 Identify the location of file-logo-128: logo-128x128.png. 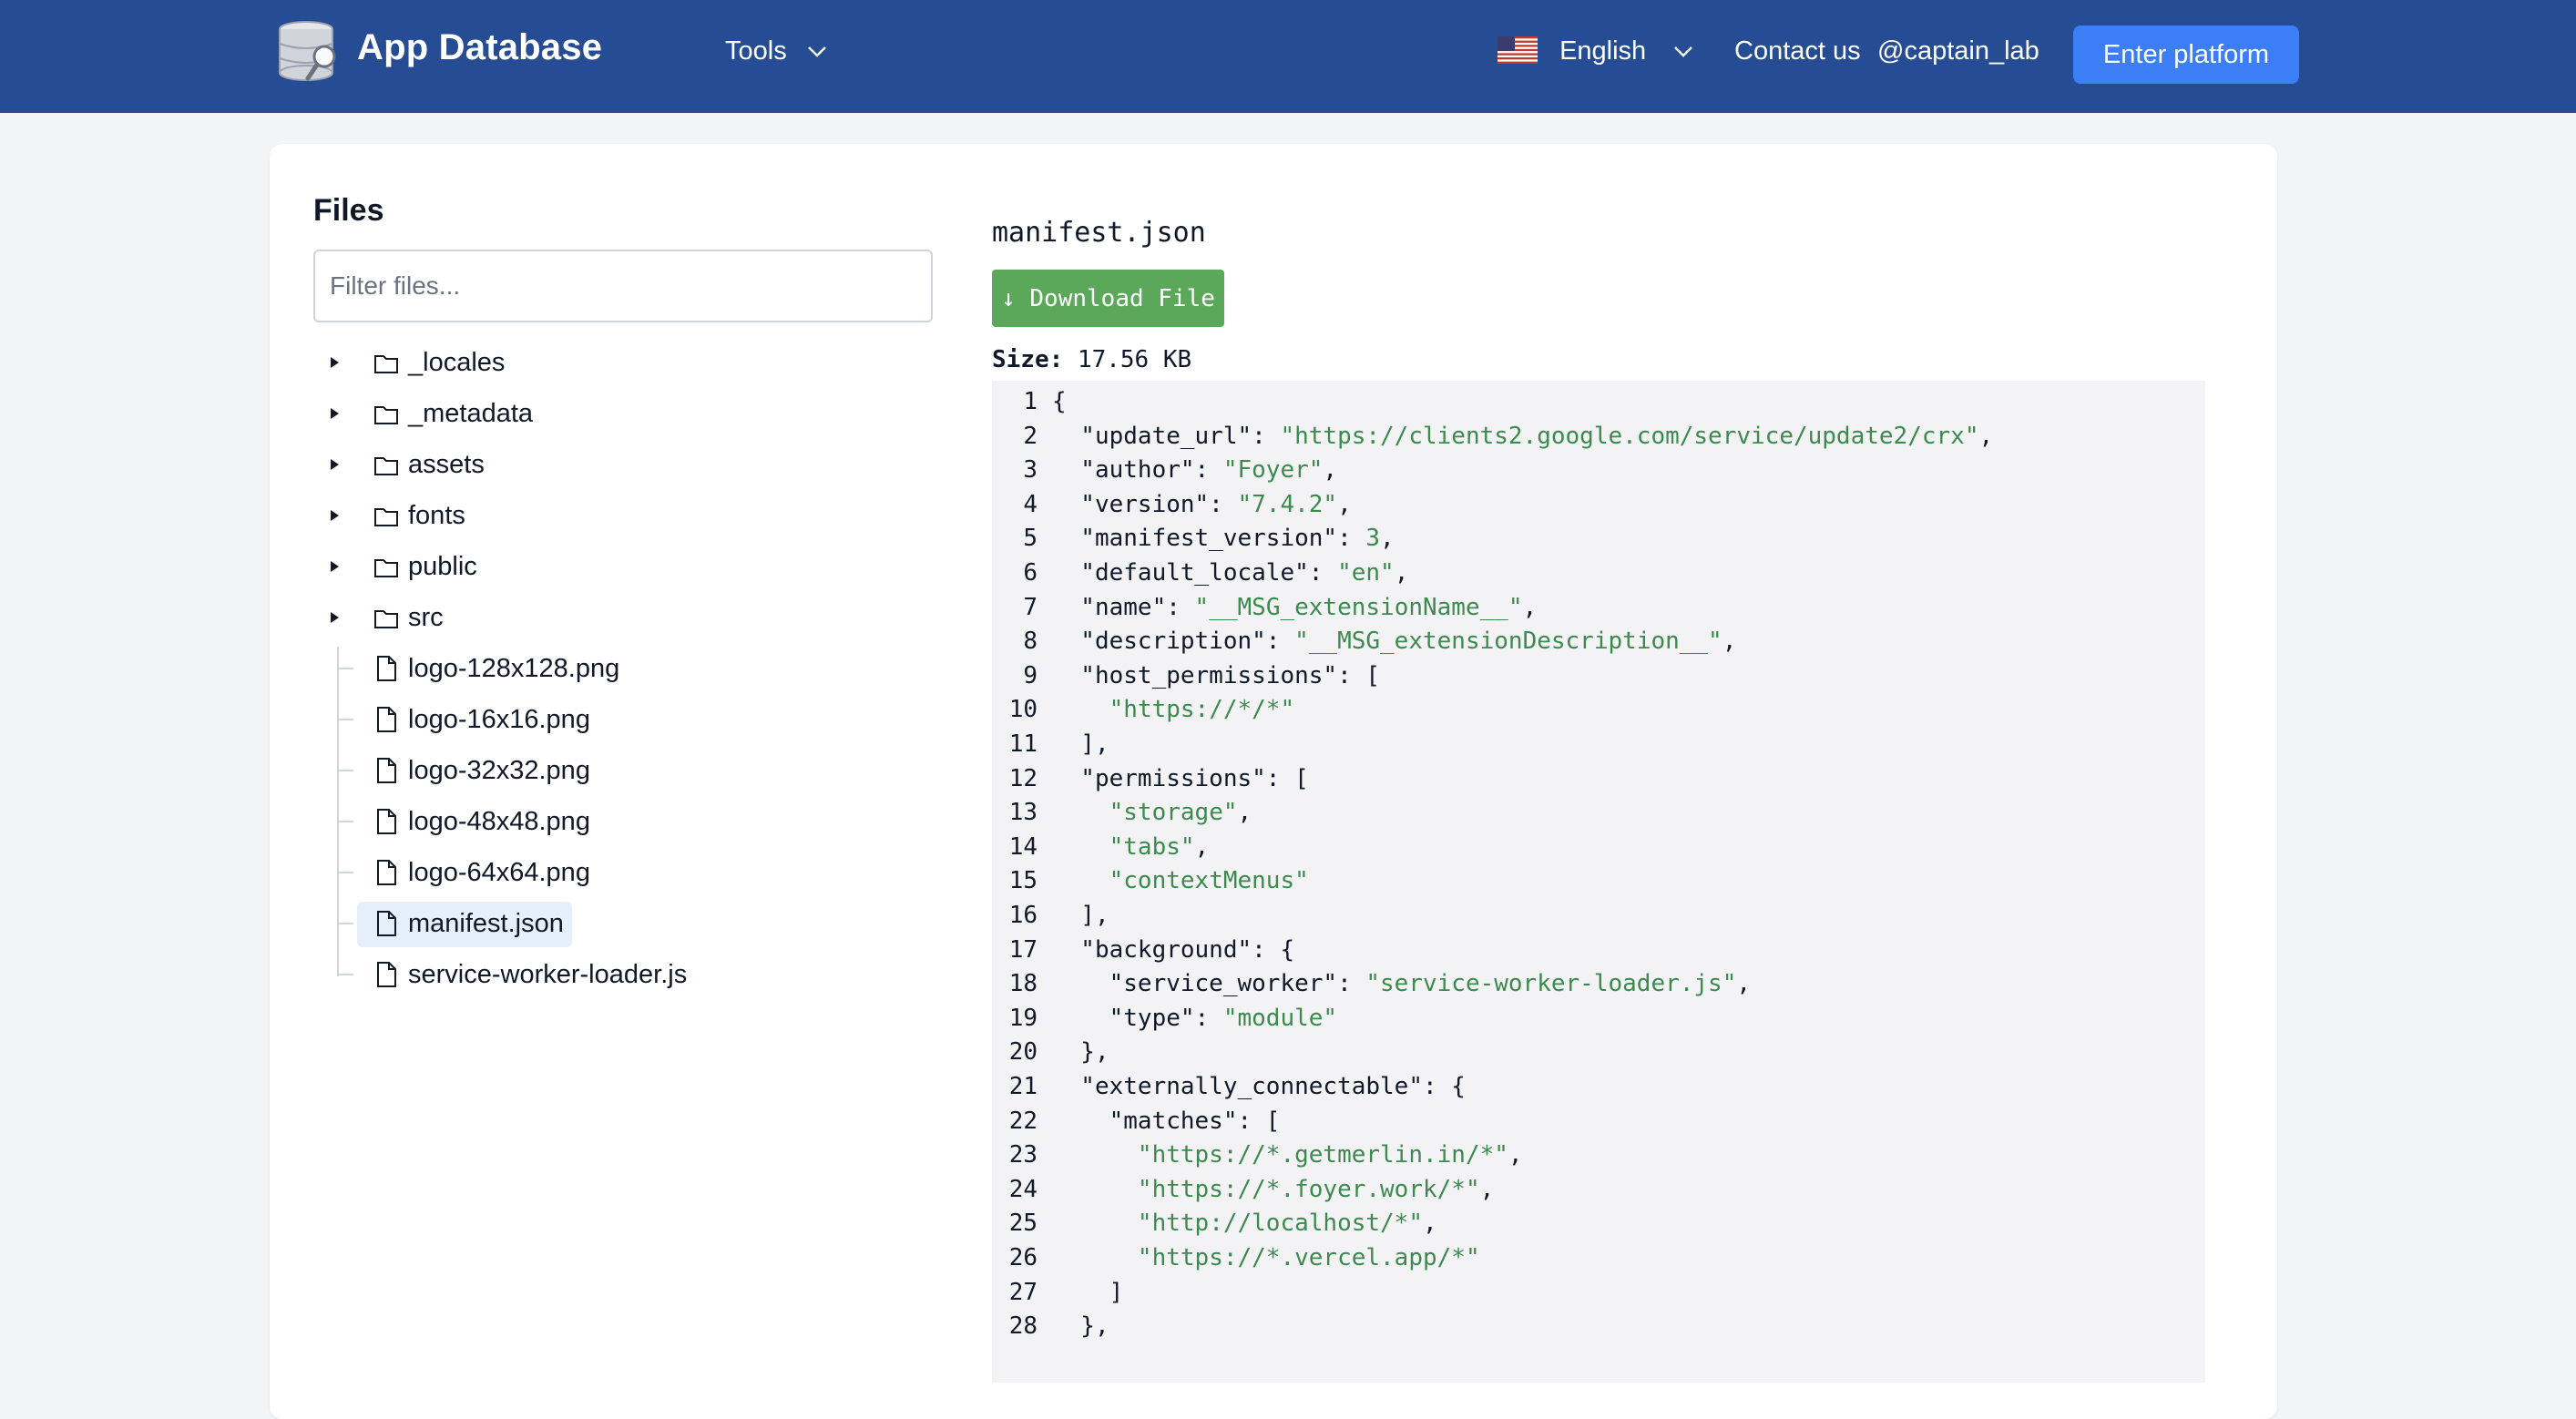
(496, 669).